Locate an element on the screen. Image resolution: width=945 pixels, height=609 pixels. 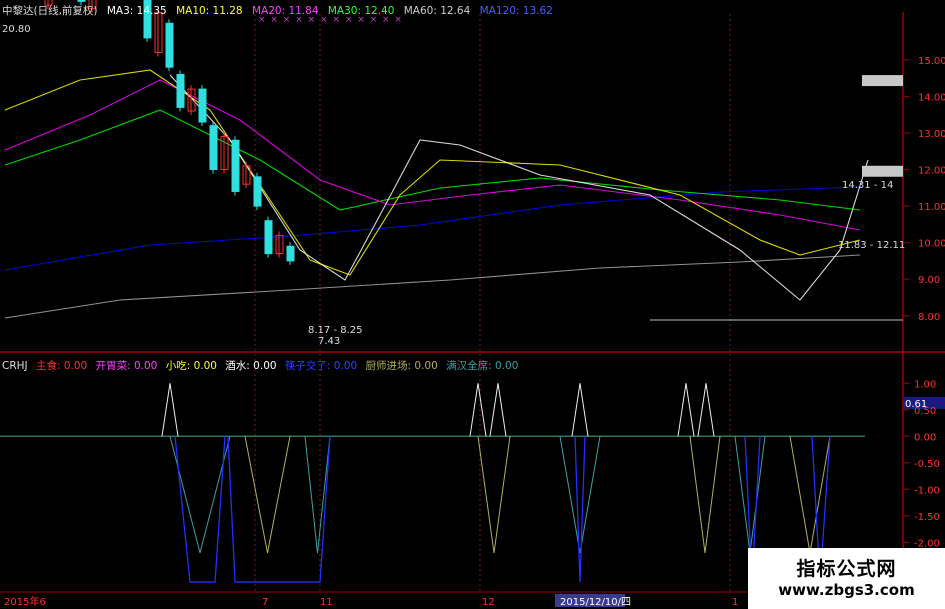
ind-item-2: 小吃: 0.00 is located at coordinates (191, 366).